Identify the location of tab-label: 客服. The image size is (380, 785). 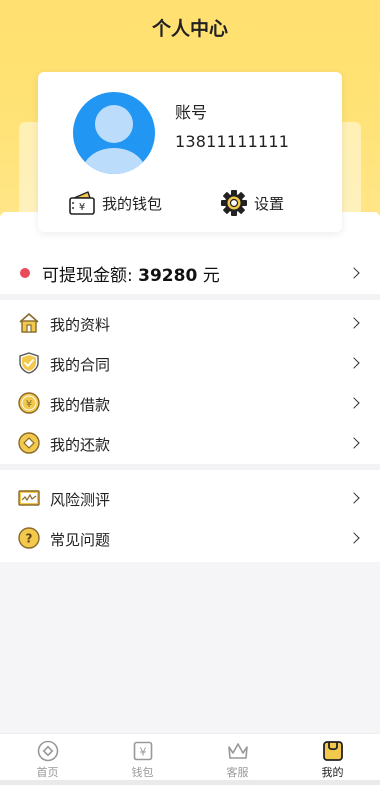
(237, 772).